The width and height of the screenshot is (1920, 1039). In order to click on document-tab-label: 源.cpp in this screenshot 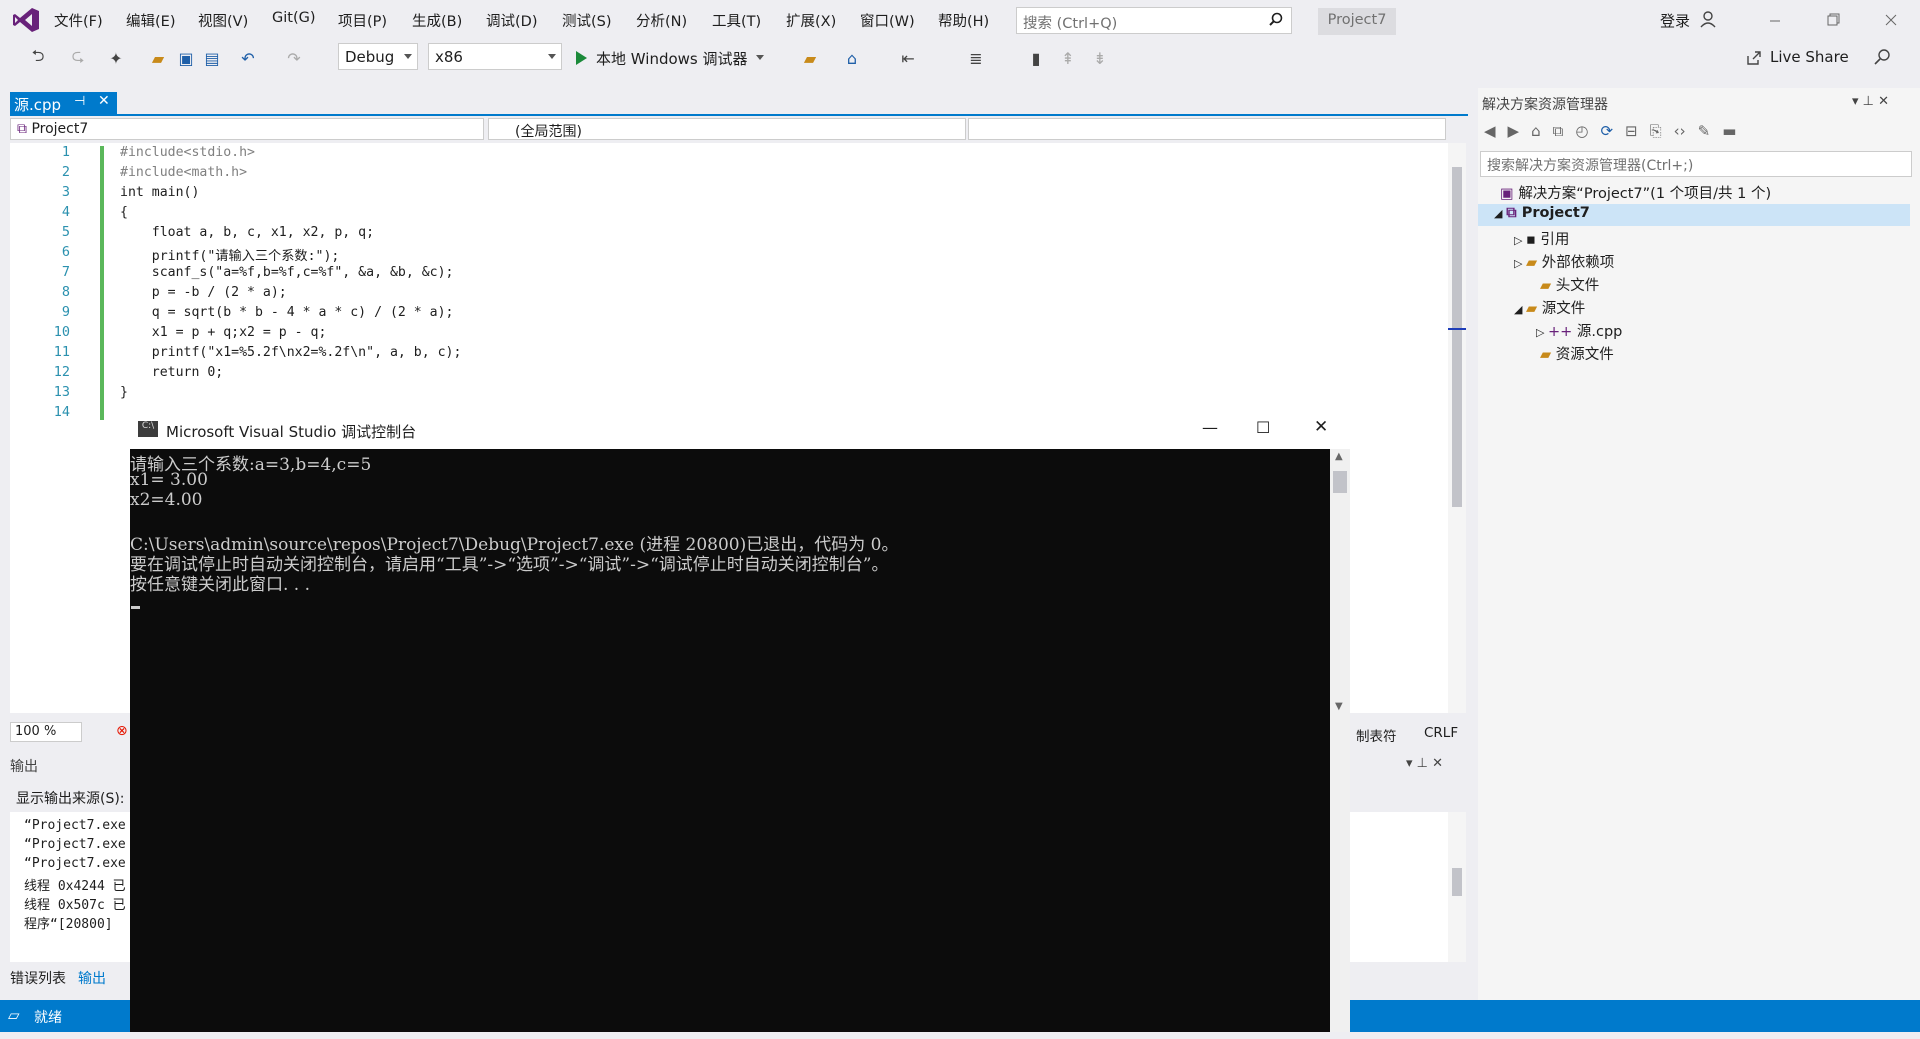, I will do `click(38, 105)`.